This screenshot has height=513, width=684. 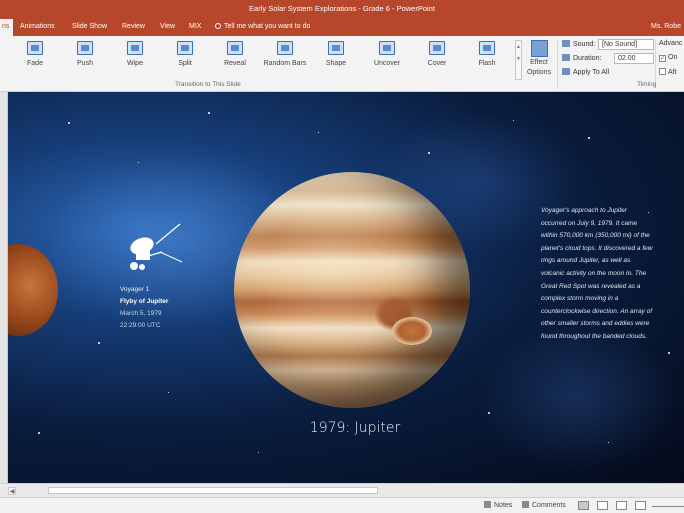 I want to click on horizontal-scrollbar: ◀, so click(x=342, y=490).